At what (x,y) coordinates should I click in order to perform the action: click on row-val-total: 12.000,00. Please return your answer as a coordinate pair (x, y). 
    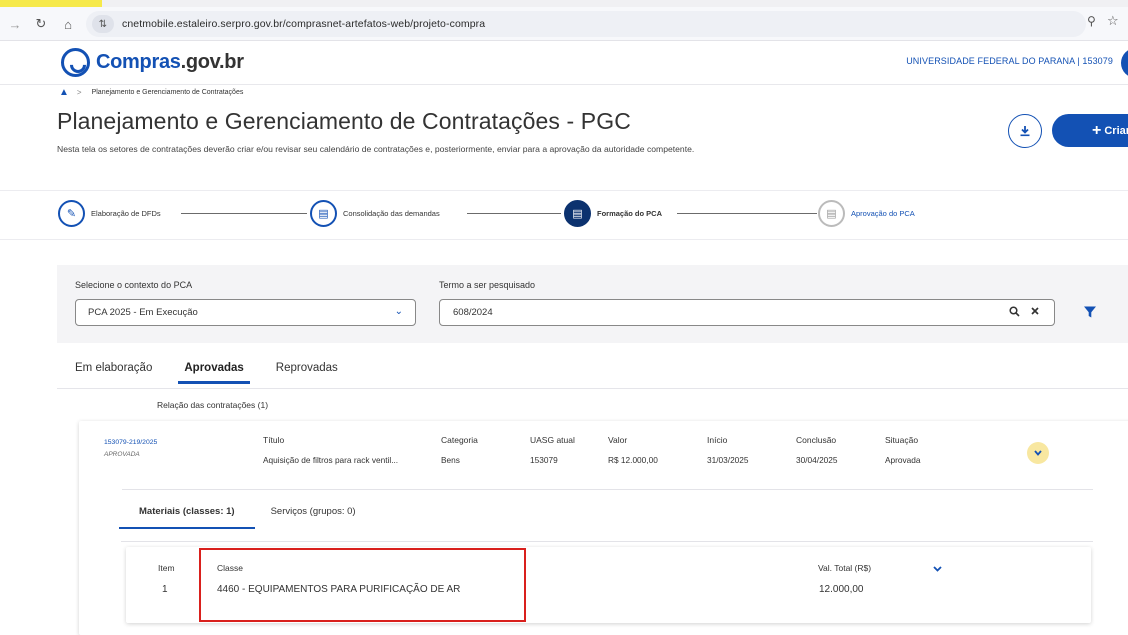
    Looking at the image, I should click on (841, 589).